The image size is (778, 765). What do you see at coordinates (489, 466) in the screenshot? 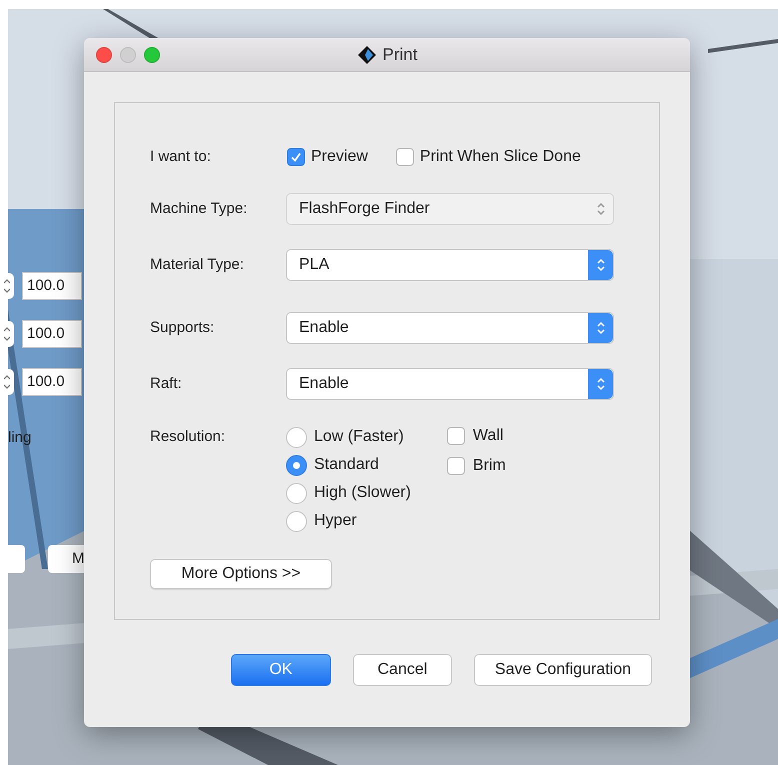
I see `checkbox-label: Brim` at bounding box center [489, 466].